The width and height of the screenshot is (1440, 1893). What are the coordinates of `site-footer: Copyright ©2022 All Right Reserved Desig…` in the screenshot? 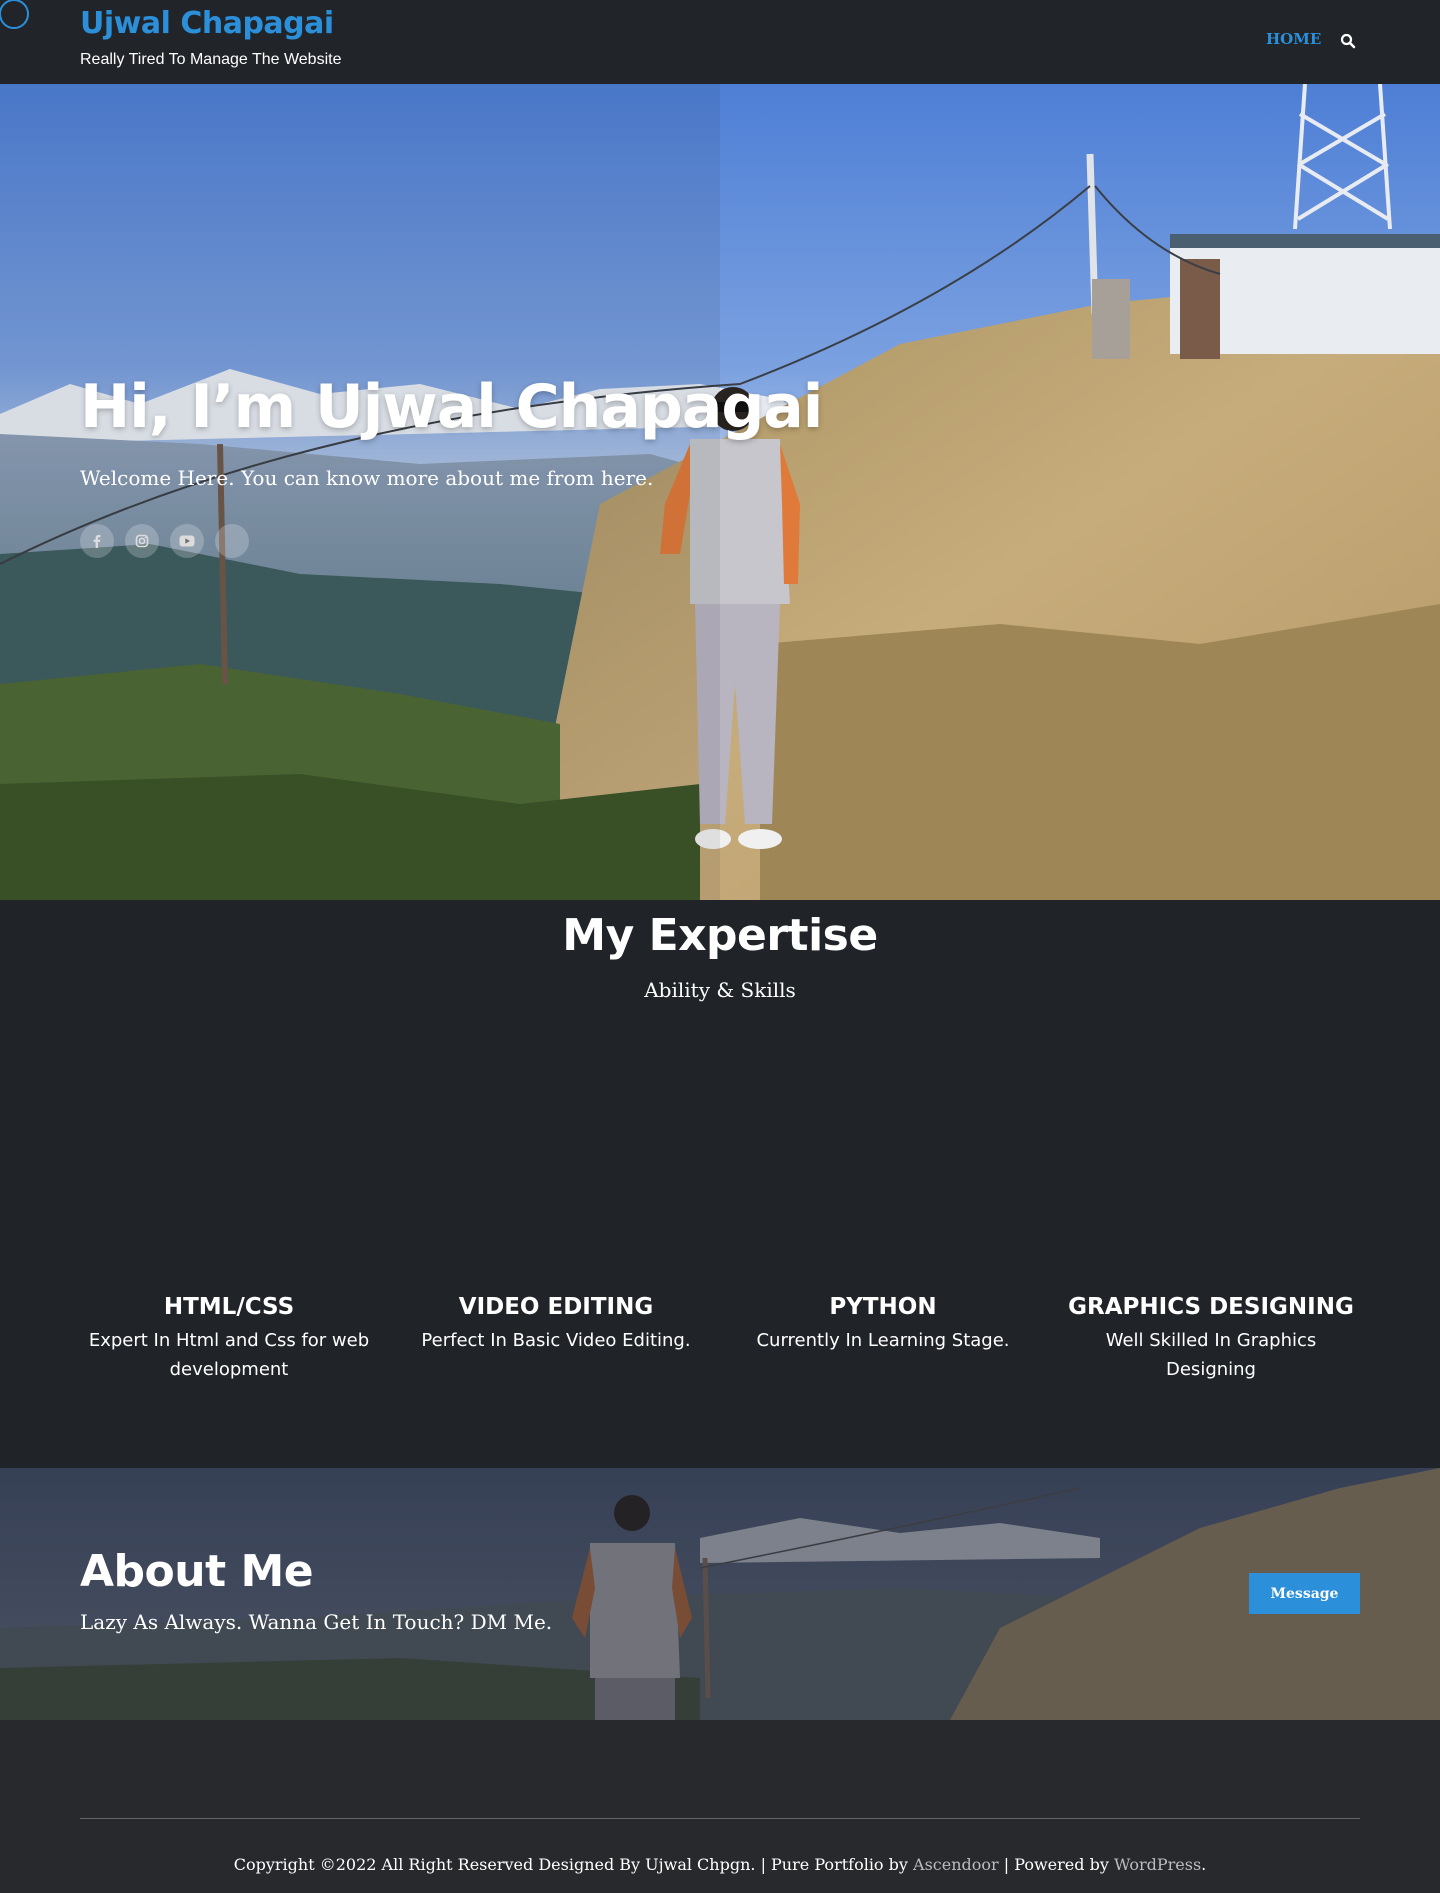 It's located at (720, 1806).